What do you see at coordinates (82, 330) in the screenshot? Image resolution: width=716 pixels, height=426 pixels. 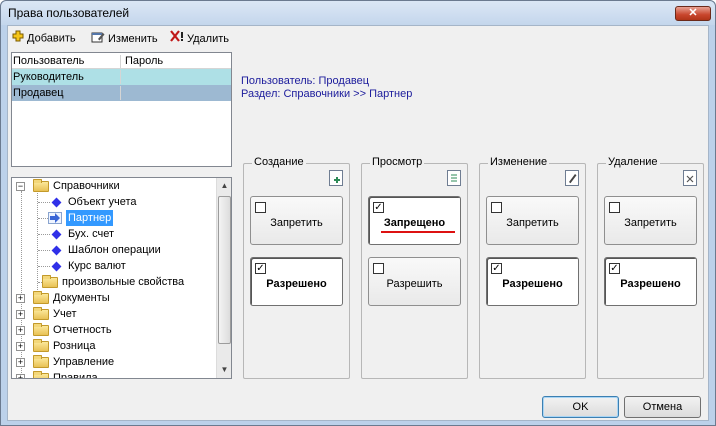 I see `tree-item-label: Отчетность` at bounding box center [82, 330].